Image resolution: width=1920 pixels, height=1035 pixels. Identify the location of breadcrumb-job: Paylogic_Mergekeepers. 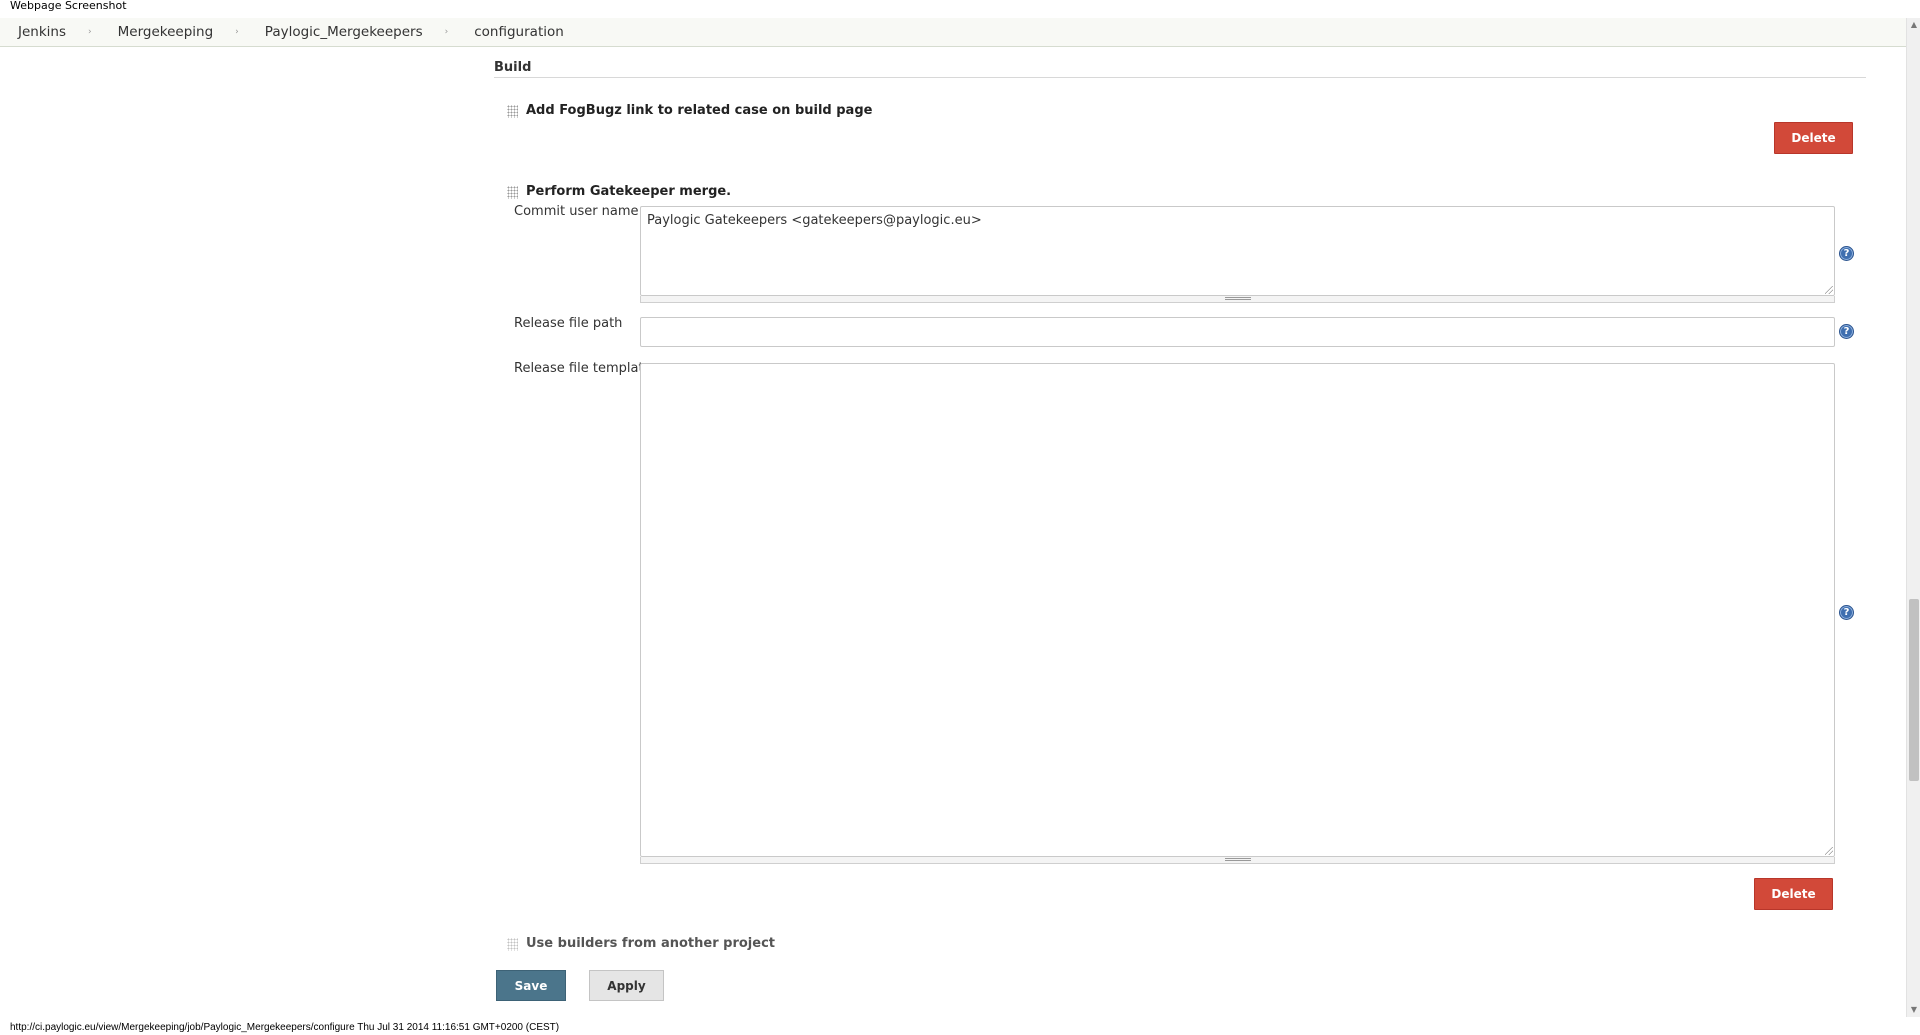
(344, 32).